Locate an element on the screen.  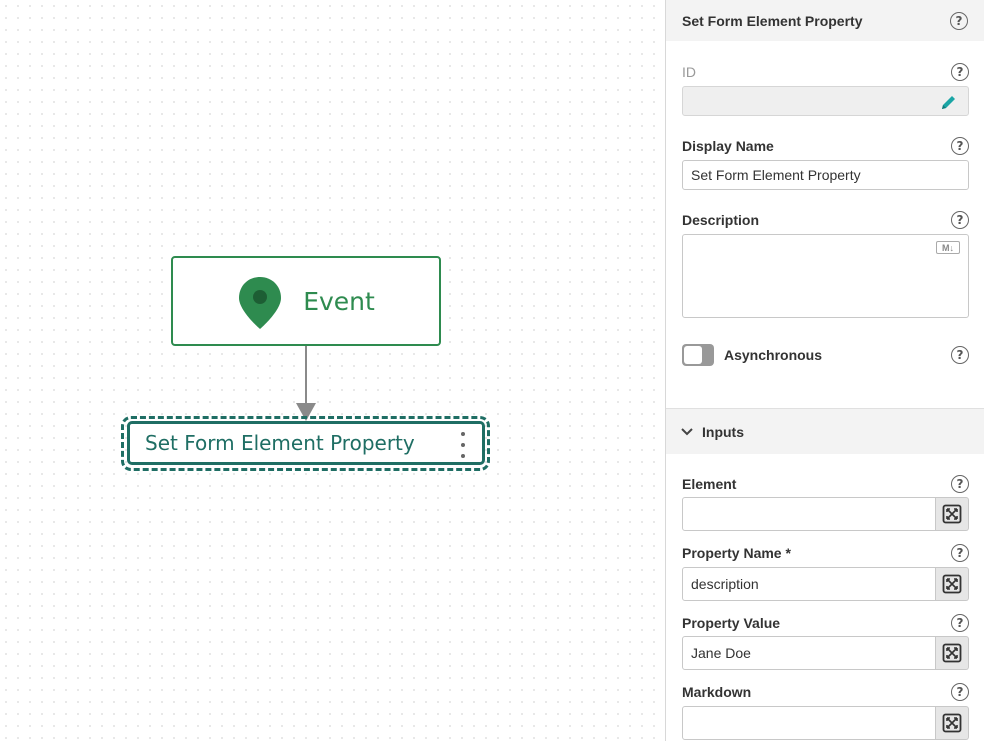
step-node-label: Set Form Element Property is located at coordinates (280, 443).